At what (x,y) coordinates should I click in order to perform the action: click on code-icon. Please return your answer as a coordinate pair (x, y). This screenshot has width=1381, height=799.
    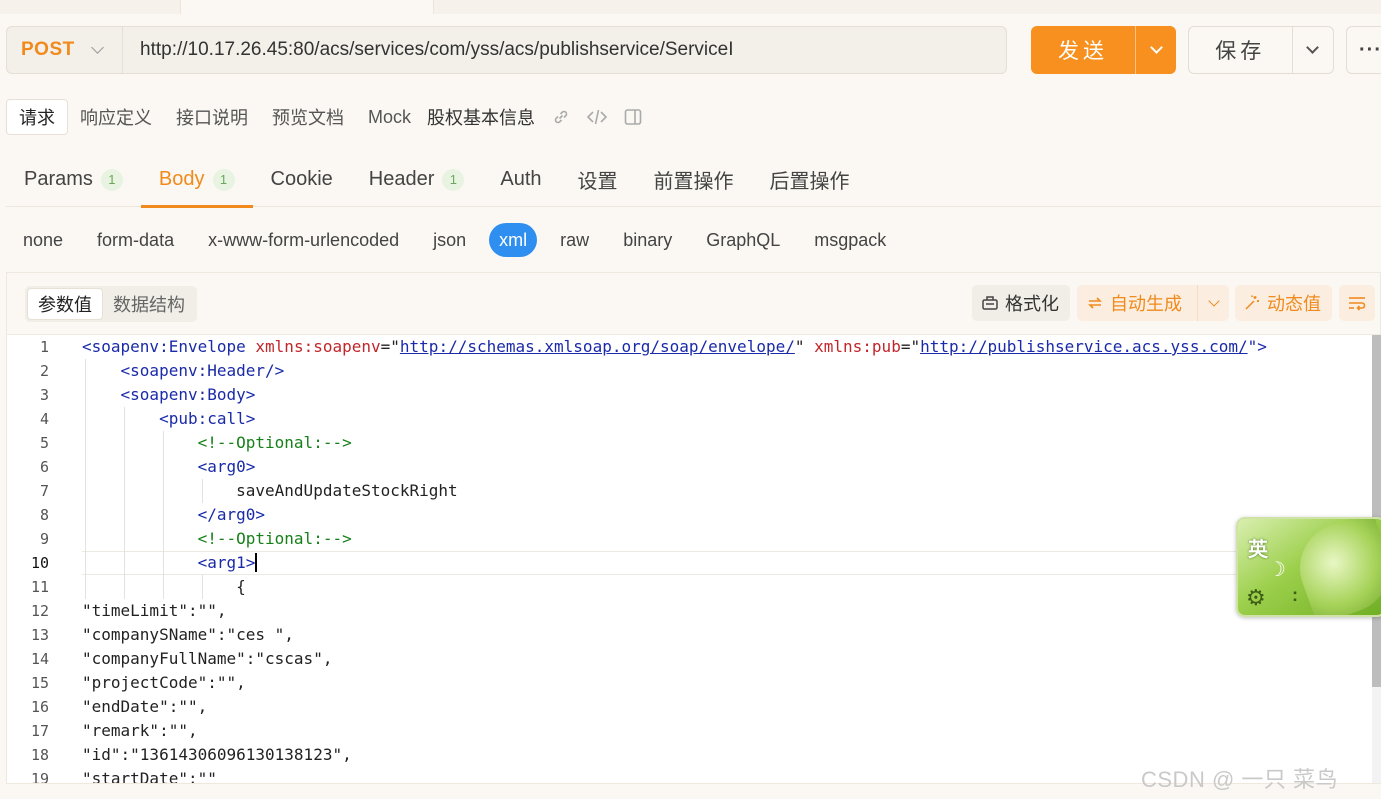
    Looking at the image, I should click on (597, 117).